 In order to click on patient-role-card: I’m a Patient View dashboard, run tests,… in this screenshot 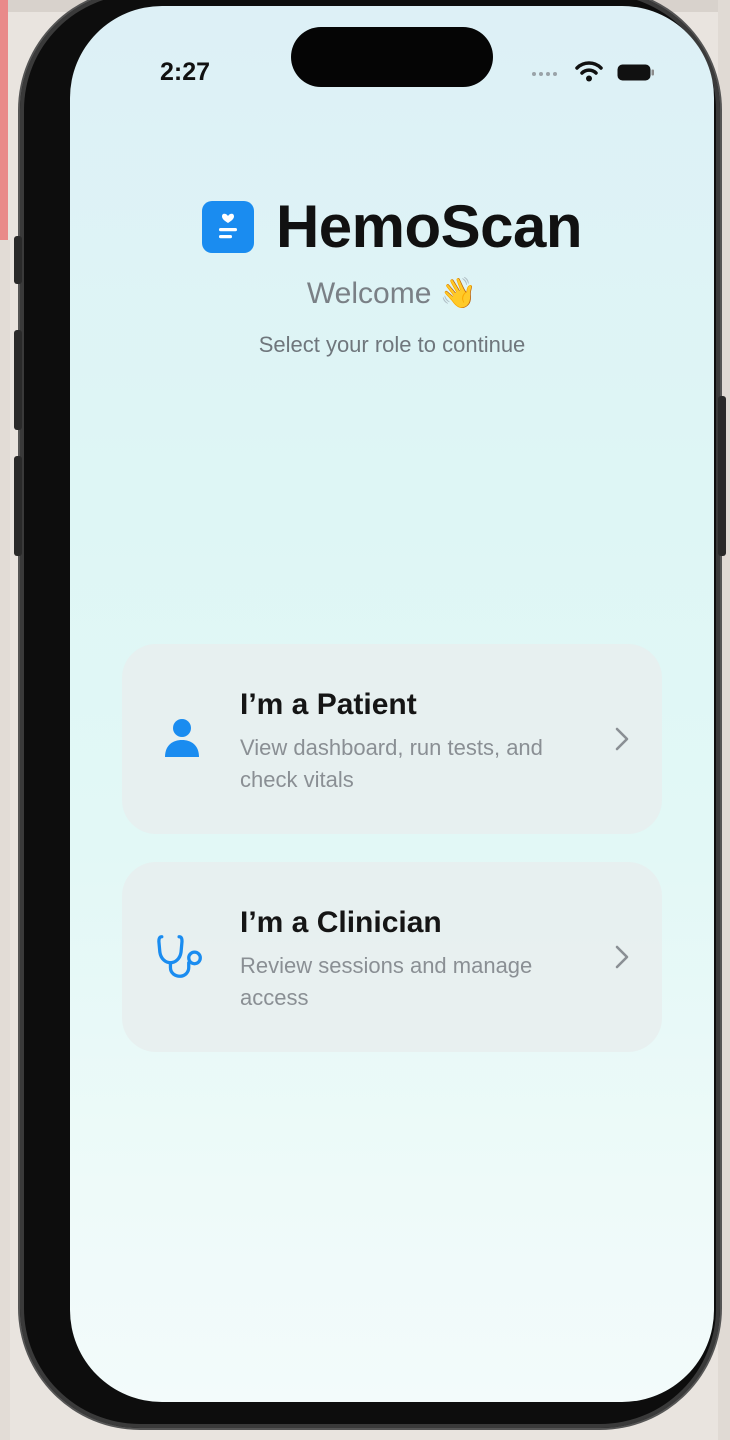, I will do `click(392, 739)`.